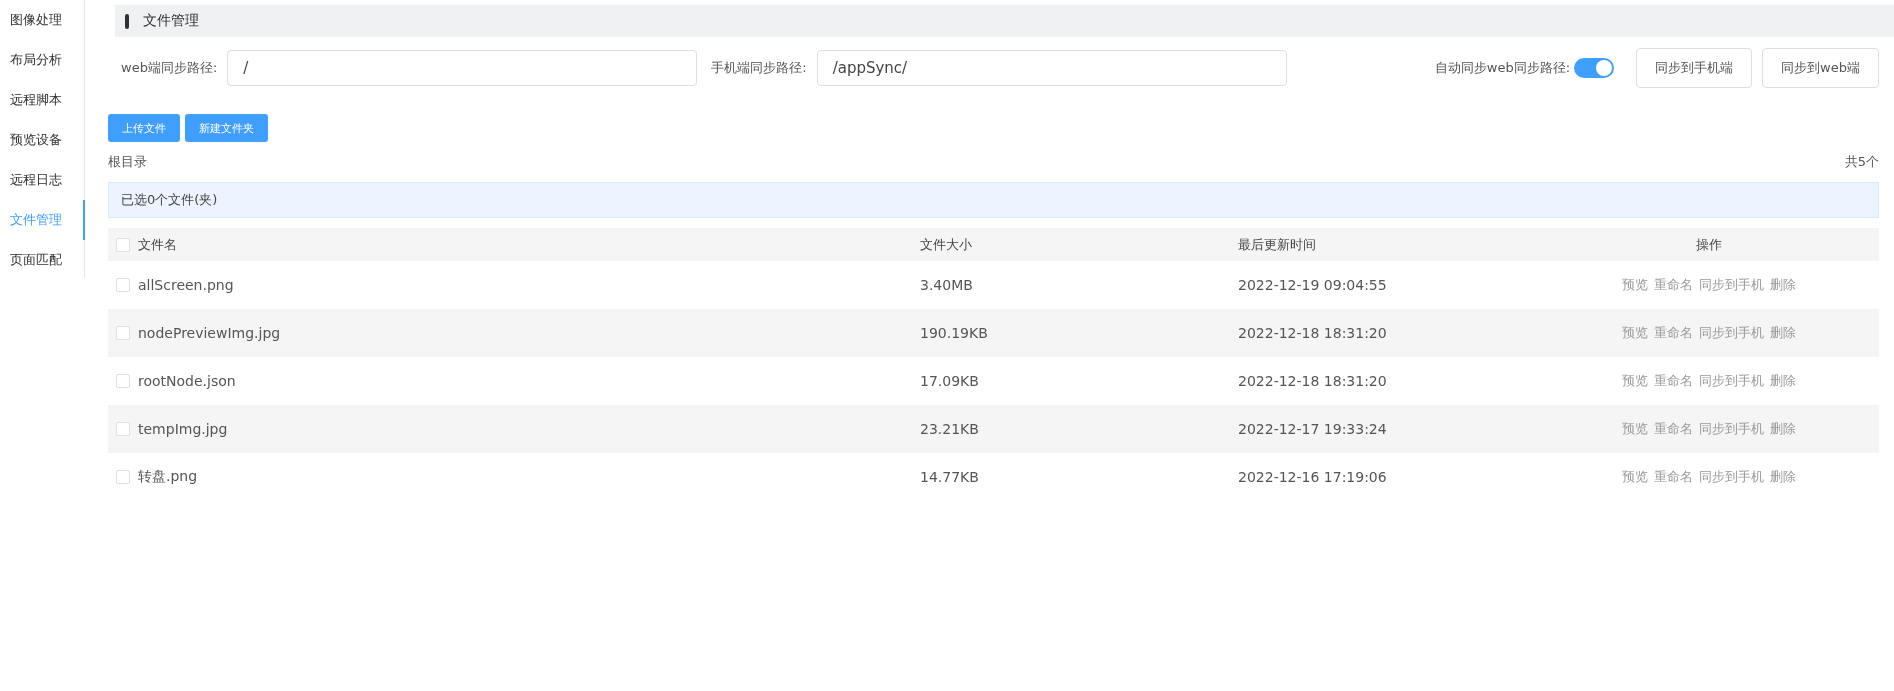  I want to click on sidebar-item: 页面匹配, so click(42, 260).